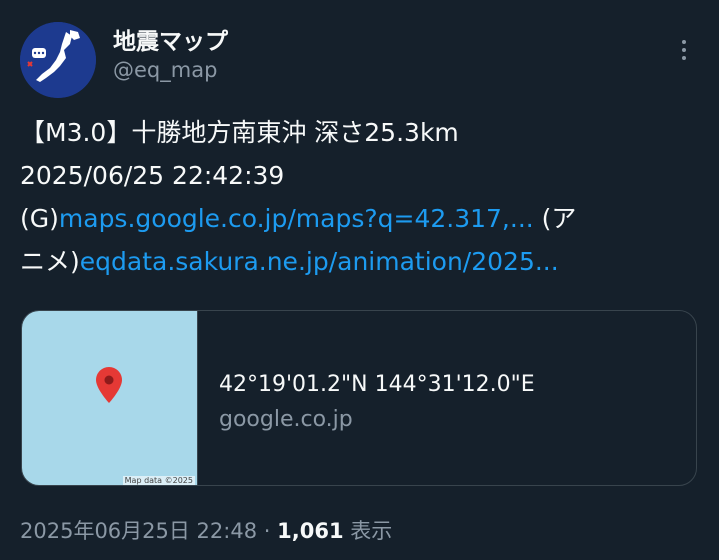 The width and height of the screenshot is (719, 560). What do you see at coordinates (368, 531) in the screenshot?
I see `views-label: 表示` at bounding box center [368, 531].